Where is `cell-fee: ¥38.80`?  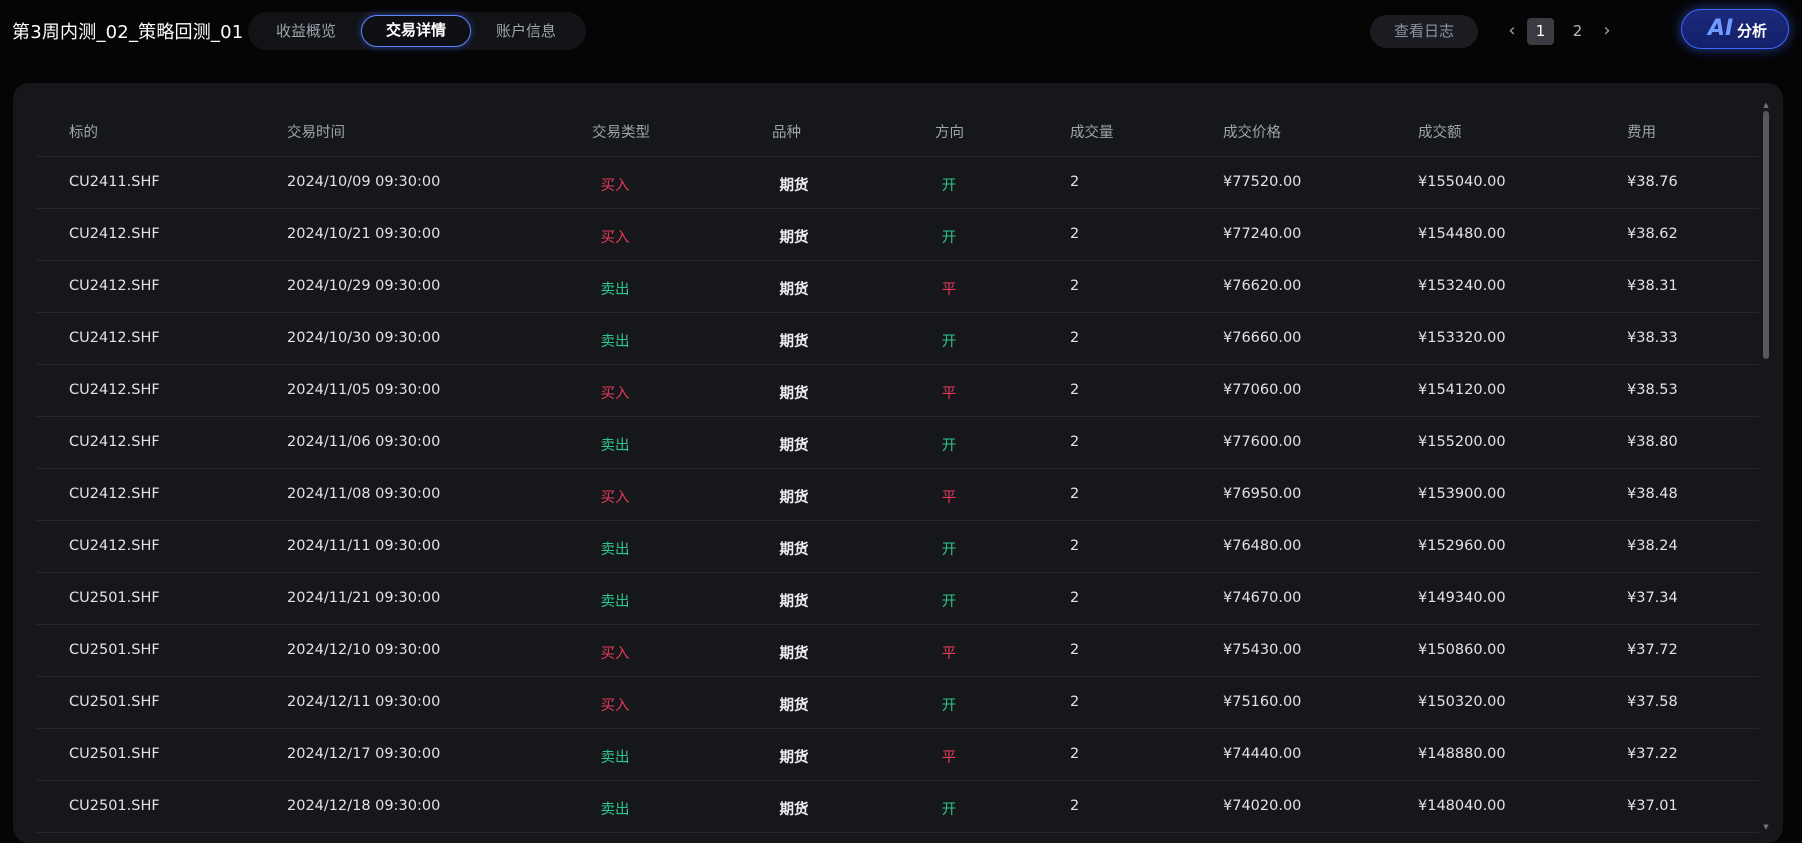
cell-fee: ¥38.80 is located at coordinates (1652, 442).